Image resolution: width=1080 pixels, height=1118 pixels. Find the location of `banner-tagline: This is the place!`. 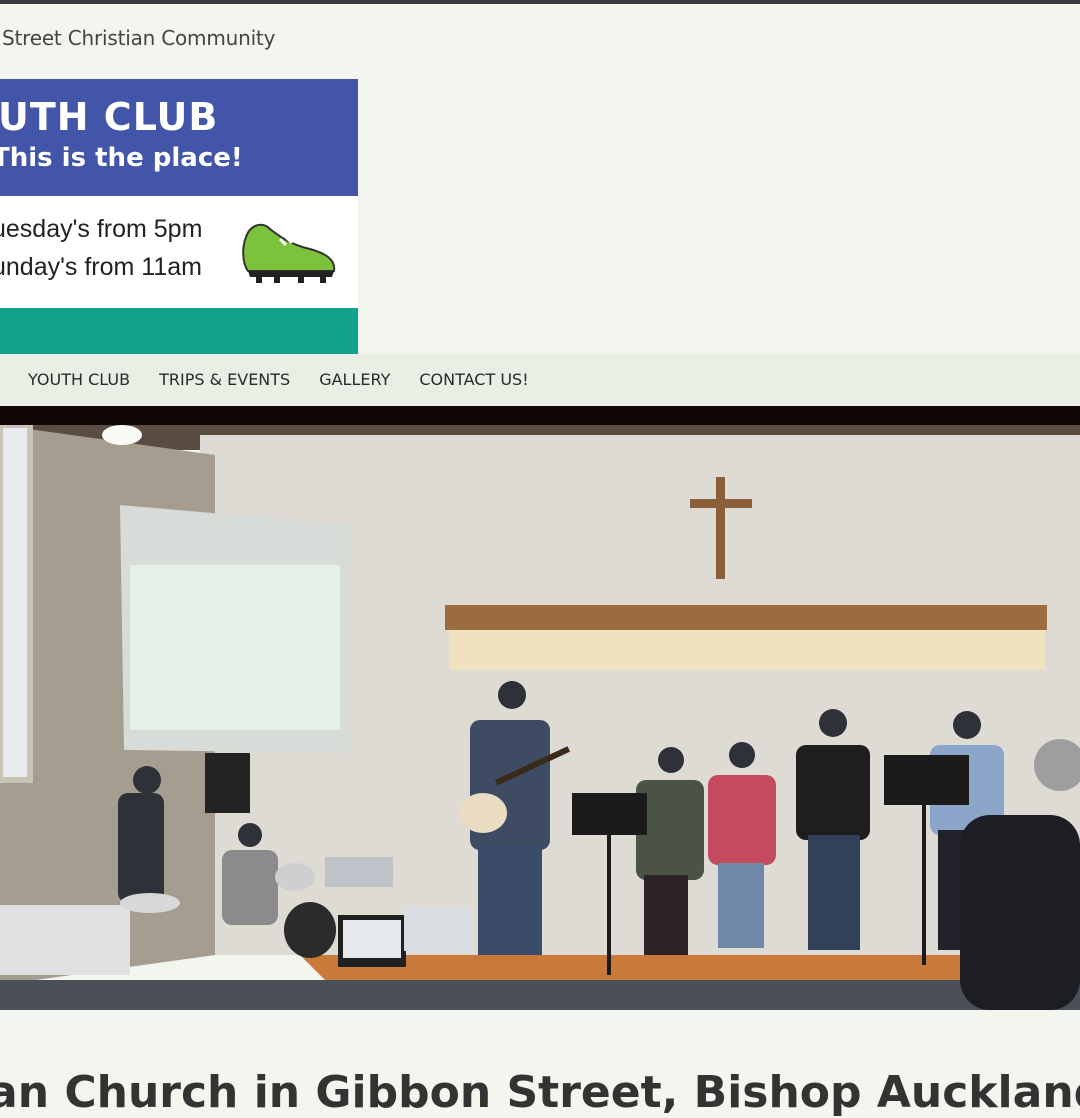

banner-tagline: This is the place! is located at coordinates (121, 158).